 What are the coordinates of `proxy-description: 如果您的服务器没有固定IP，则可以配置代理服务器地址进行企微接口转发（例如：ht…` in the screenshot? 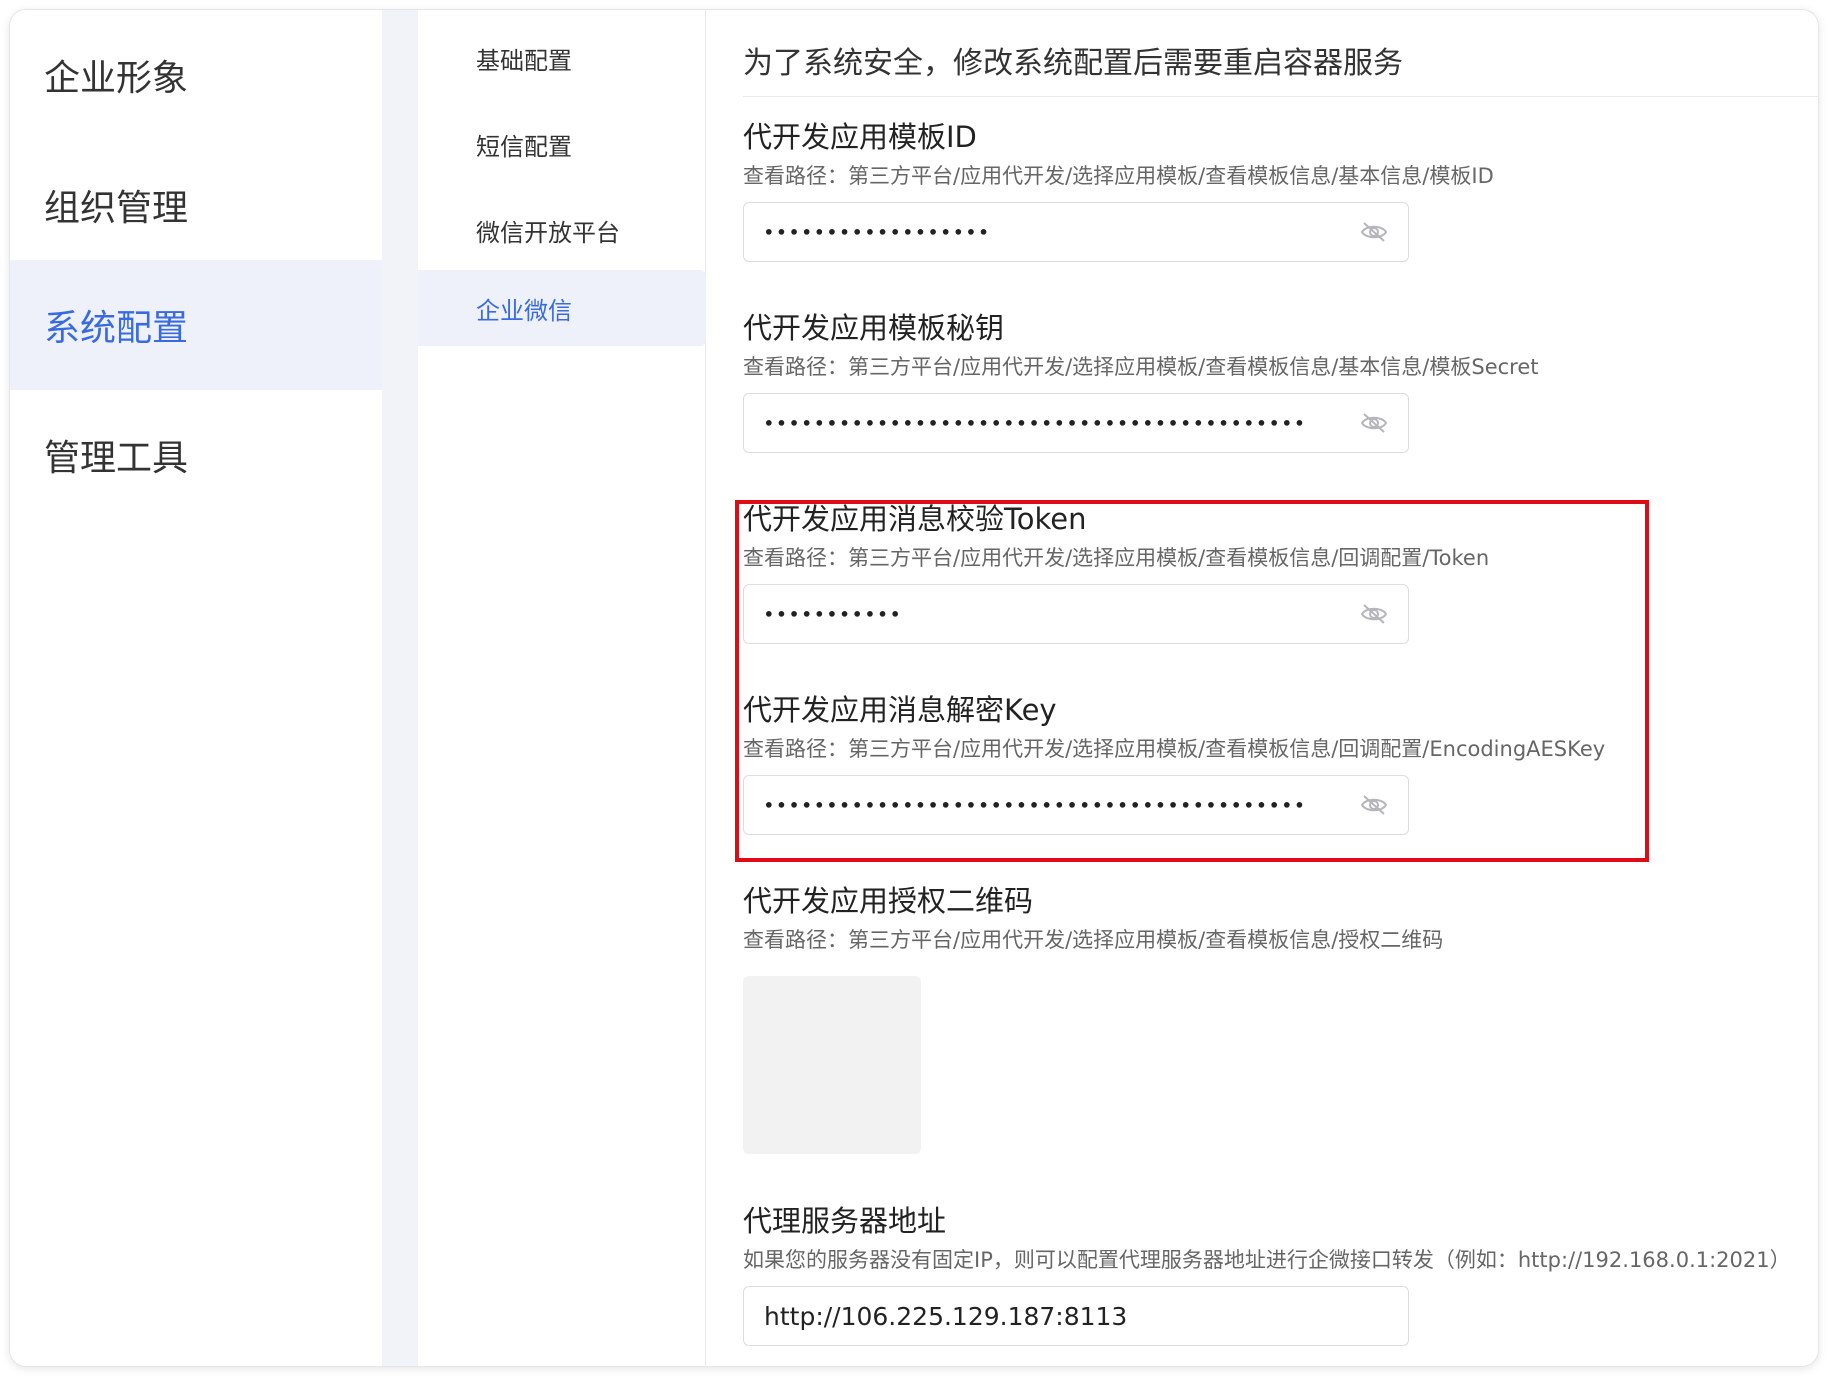 It's located at (1267, 1260).